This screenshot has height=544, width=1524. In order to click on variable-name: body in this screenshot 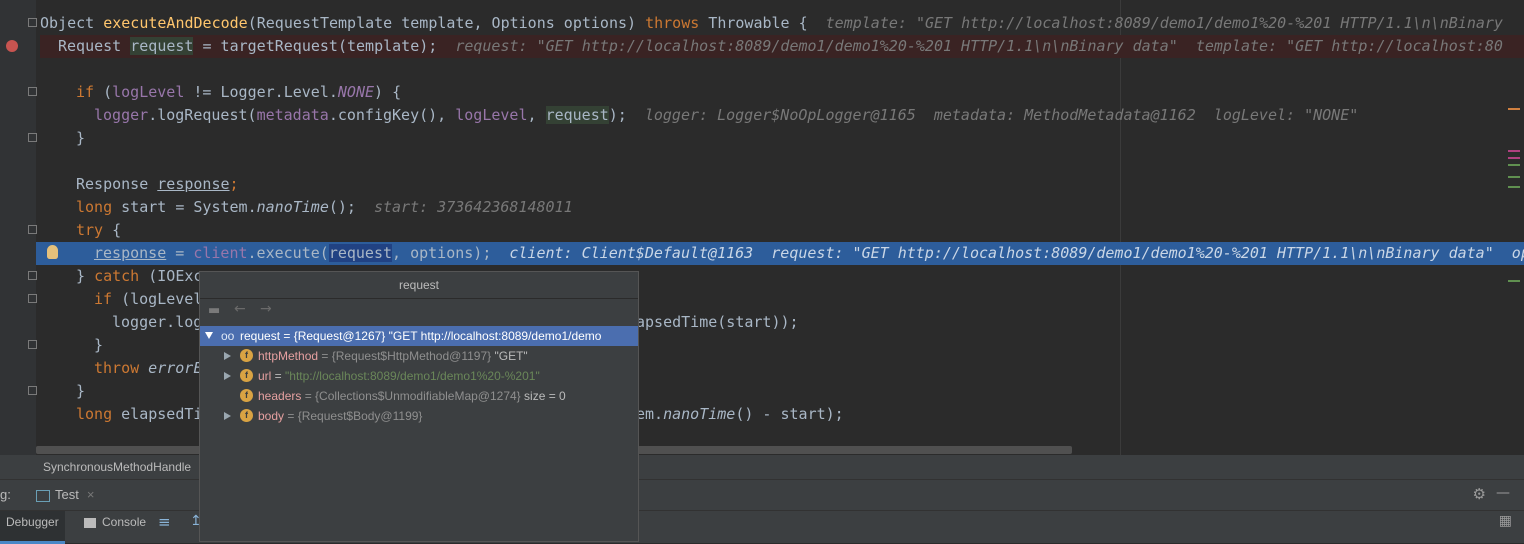, I will do `click(271, 416)`.